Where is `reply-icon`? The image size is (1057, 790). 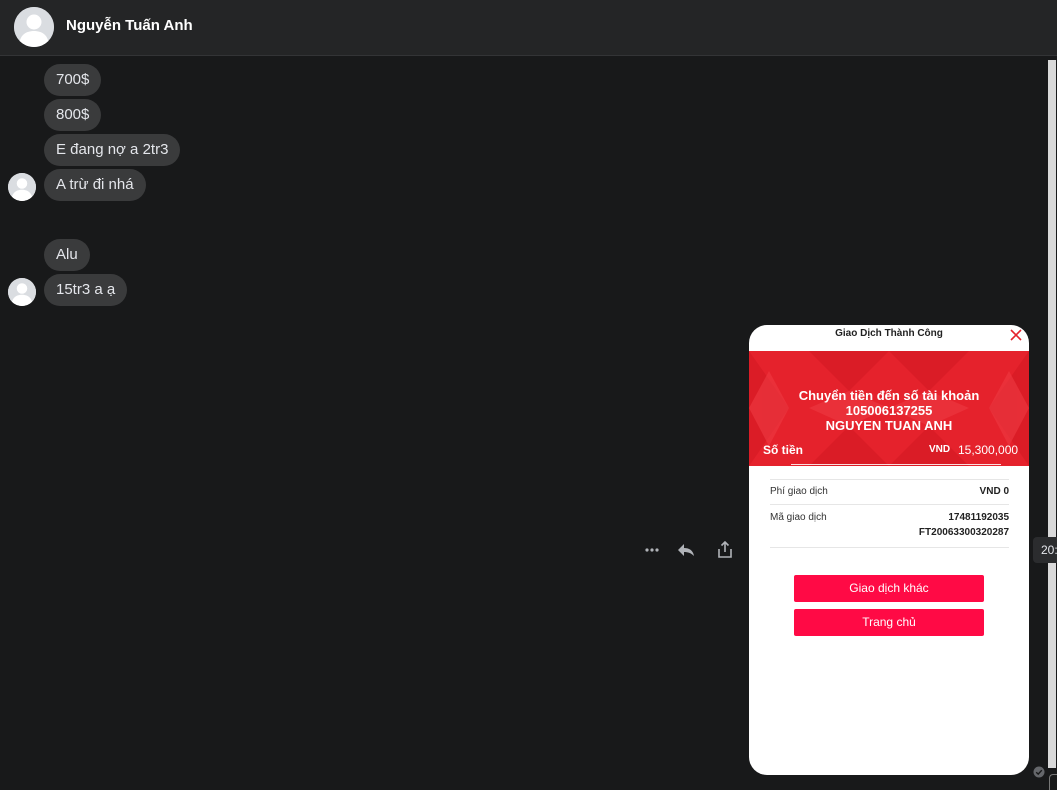 reply-icon is located at coordinates (686, 550).